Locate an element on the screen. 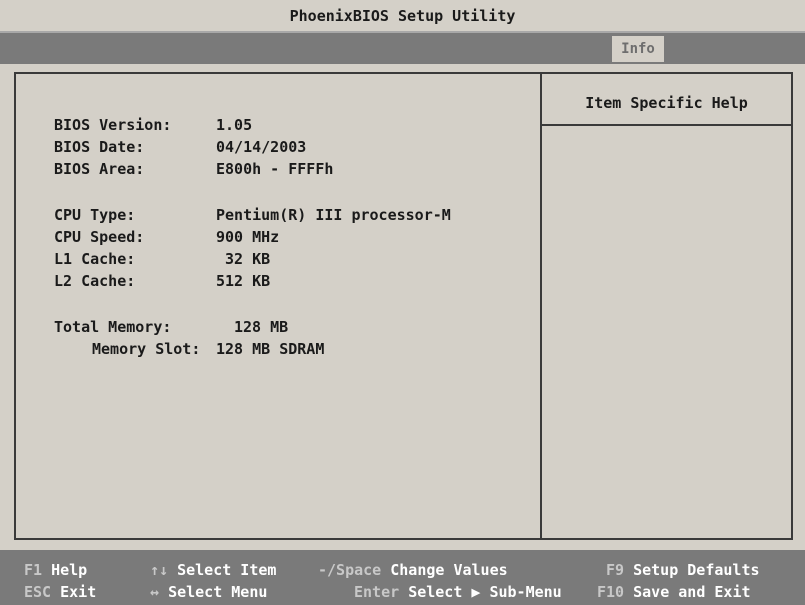 The height and width of the screenshot is (605, 805). f1-key: F1 is located at coordinates (33, 570).